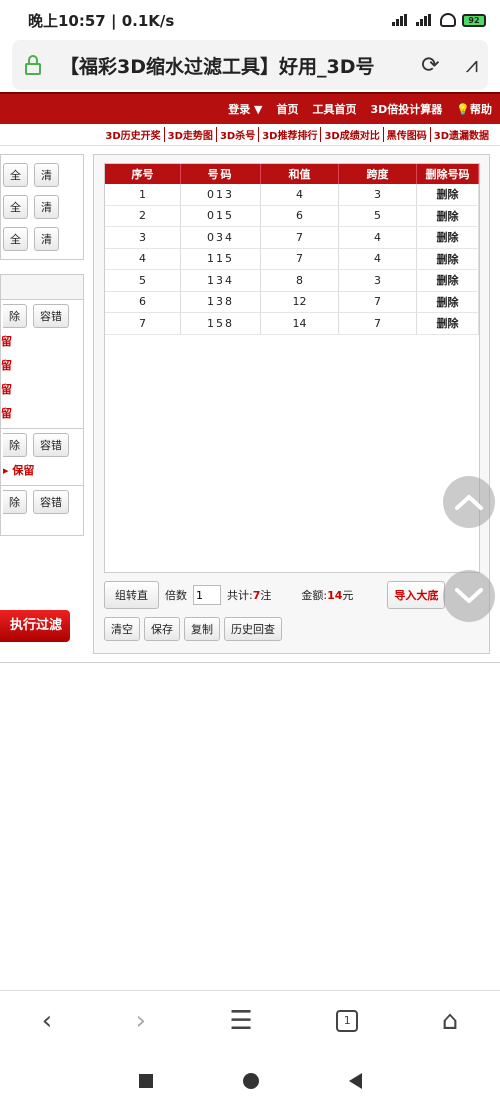 The height and width of the screenshot is (1111, 500). What do you see at coordinates (221, 174) in the screenshot?
I see `header-number: 号码` at bounding box center [221, 174].